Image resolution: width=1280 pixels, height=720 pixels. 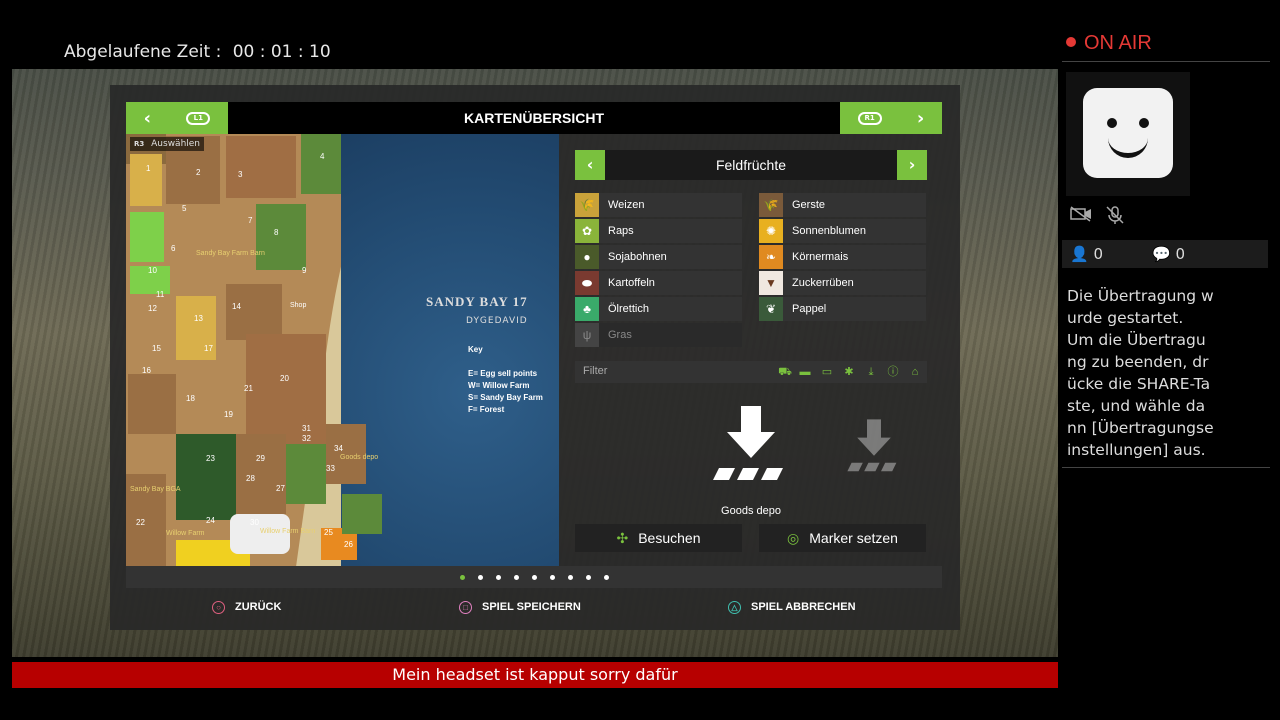 What do you see at coordinates (218, 607) in the screenshot?
I see `circle-button-icon: ○` at bounding box center [218, 607].